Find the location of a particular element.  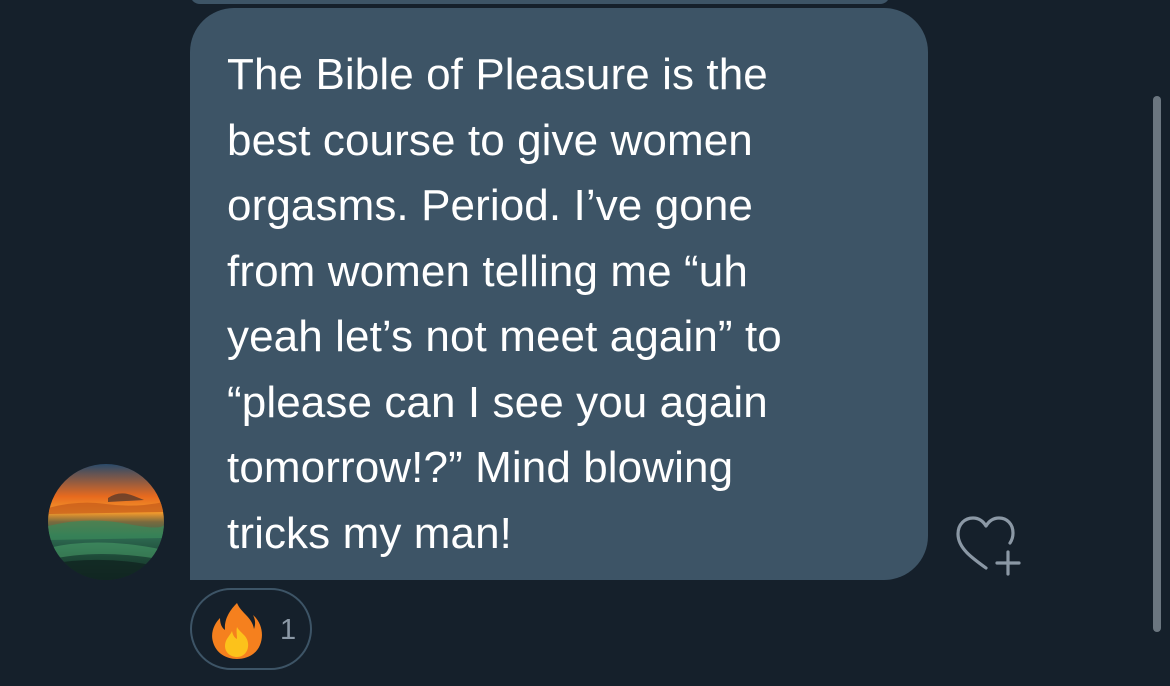

avatar is located at coordinates (106, 522).